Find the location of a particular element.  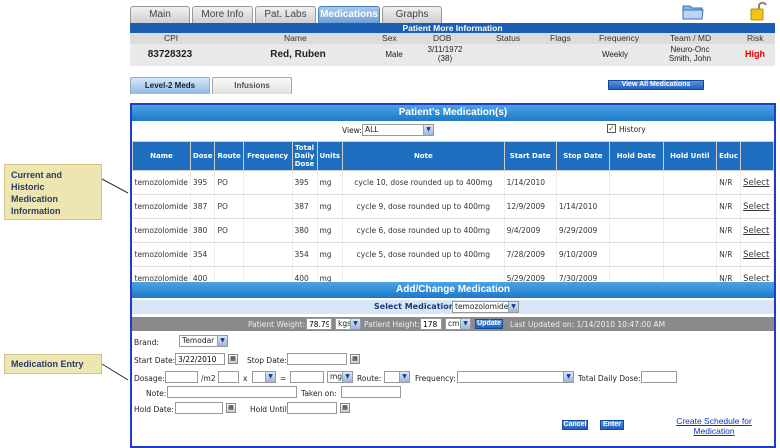

cell-start: 1/14/2010 is located at coordinates (530, 182).